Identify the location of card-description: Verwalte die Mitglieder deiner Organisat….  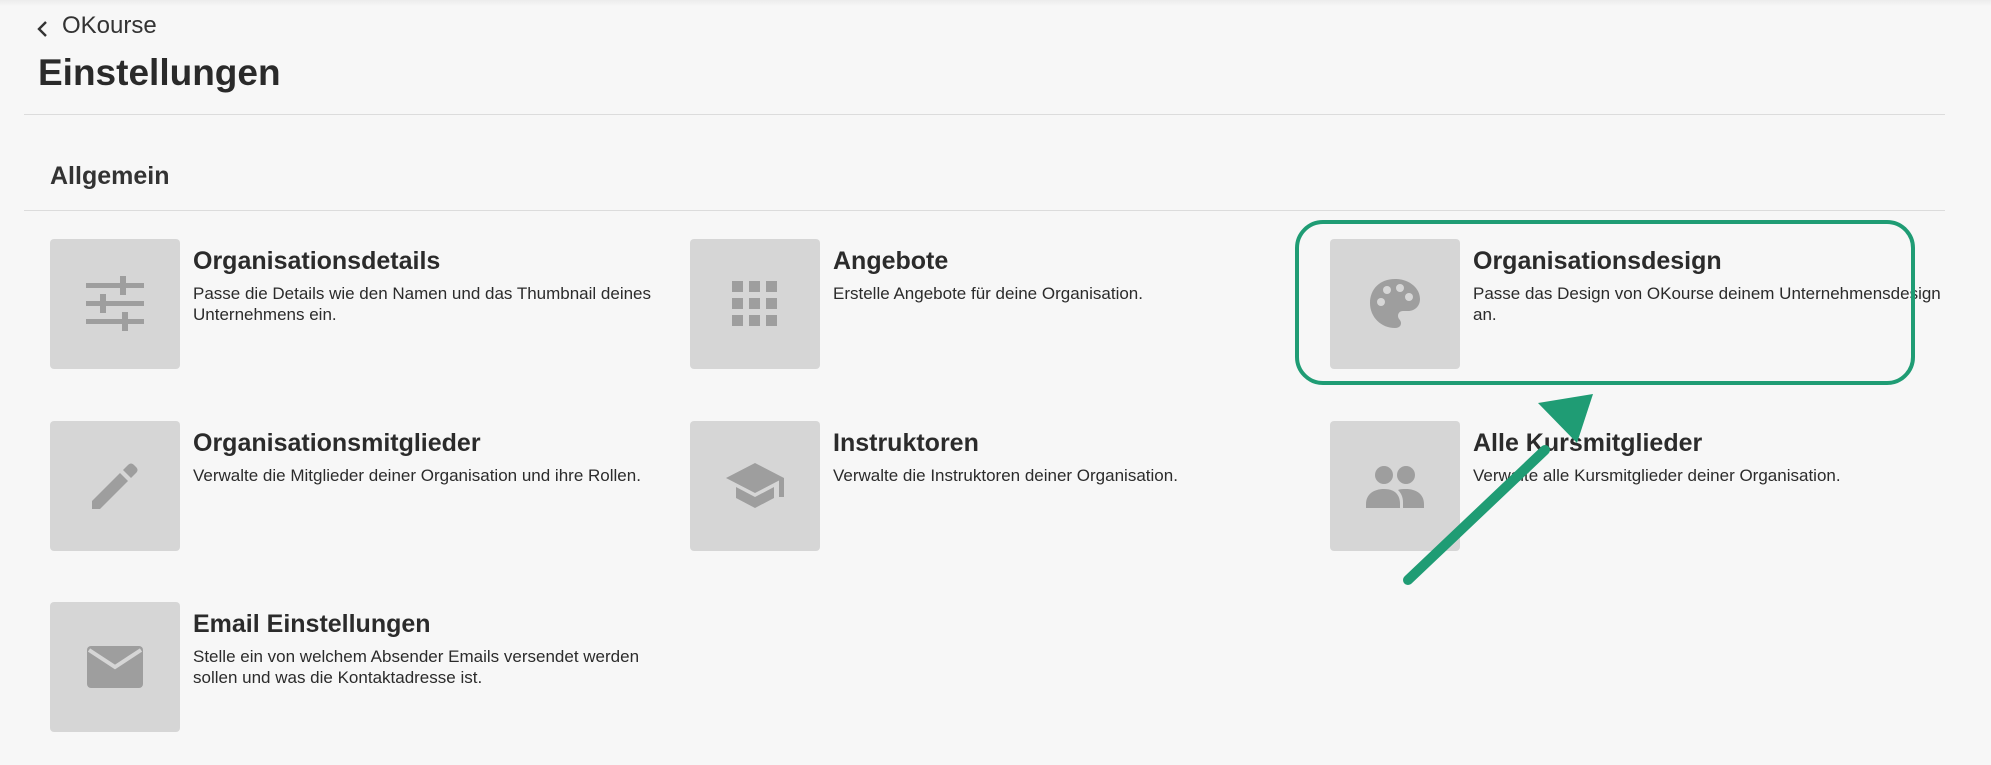
(417, 475).